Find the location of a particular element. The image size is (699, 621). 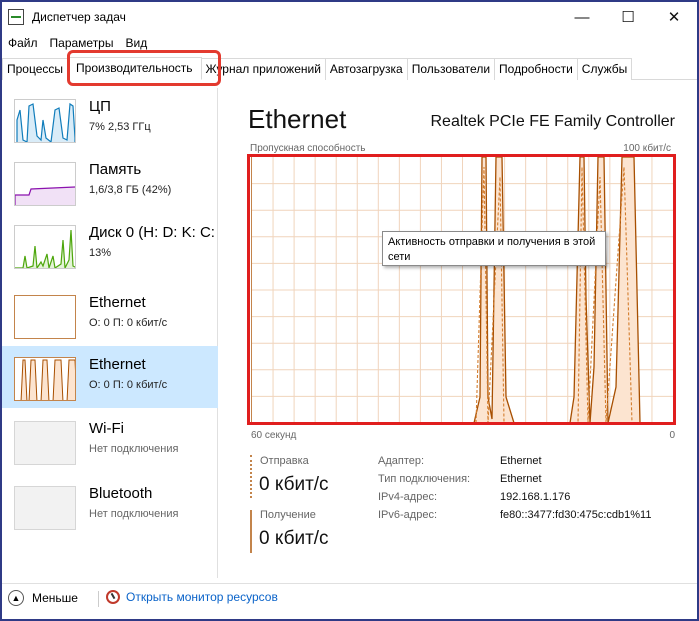

prop-key: IPv4-адрес: is located at coordinates (408, 497).